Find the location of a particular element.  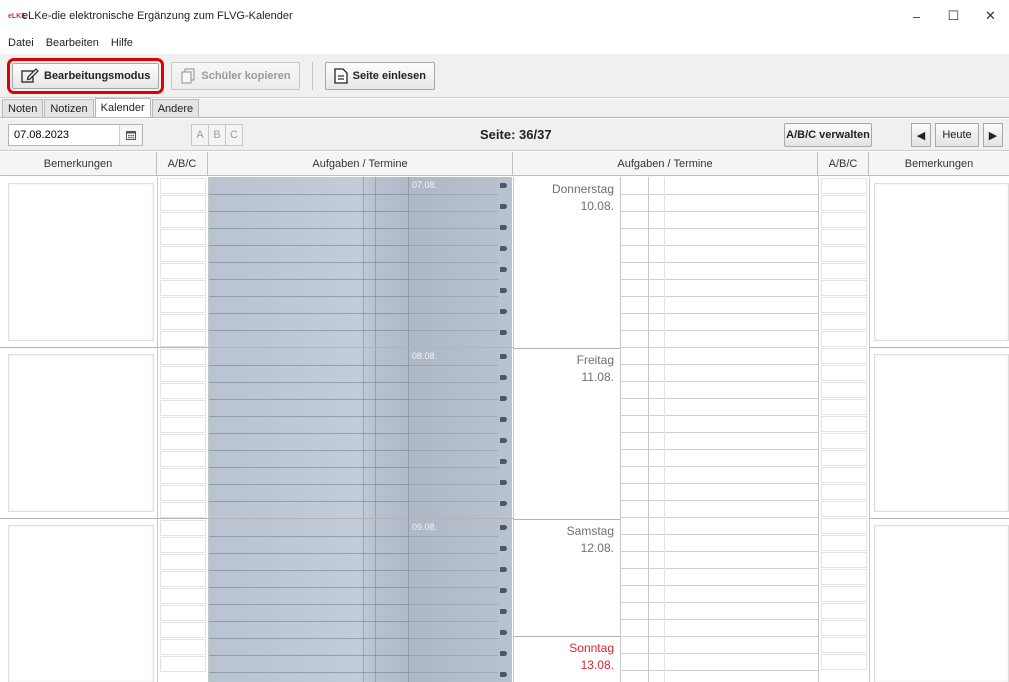

filter-b-button: B is located at coordinates (217, 135).